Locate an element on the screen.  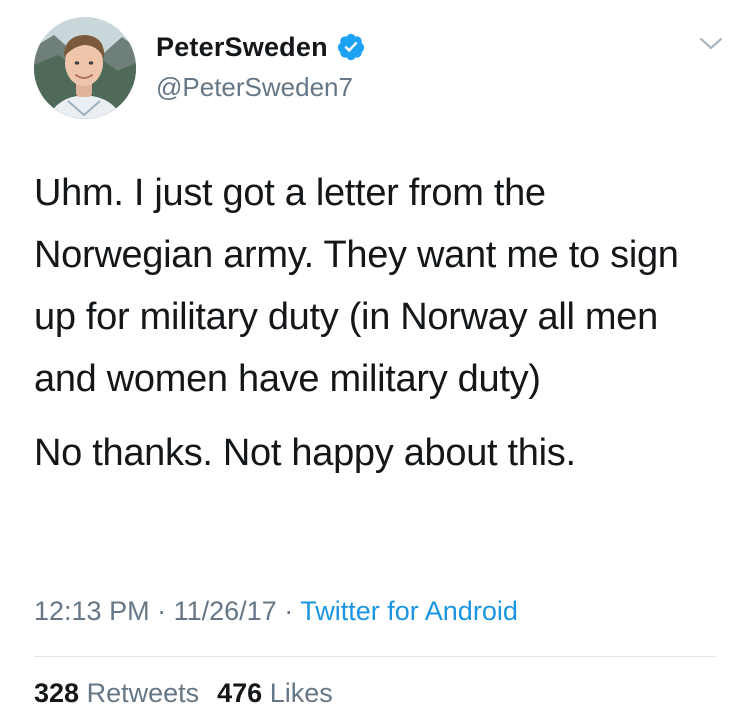
author-handle: @PeterSweden7 is located at coordinates (254, 87).